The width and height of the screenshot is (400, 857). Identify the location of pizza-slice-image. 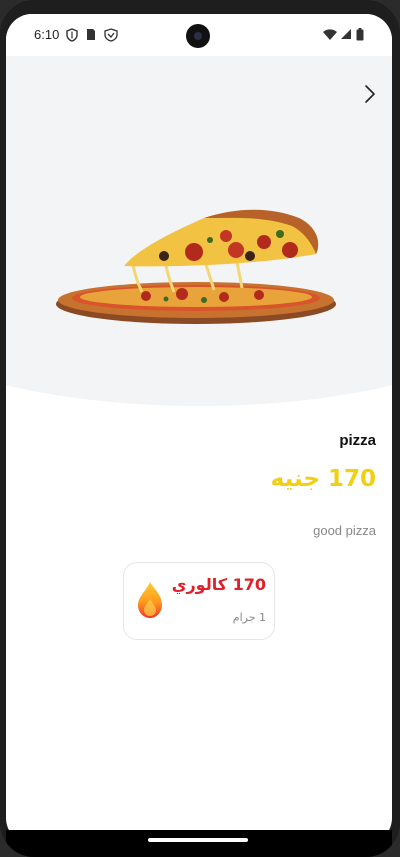
(196, 266).